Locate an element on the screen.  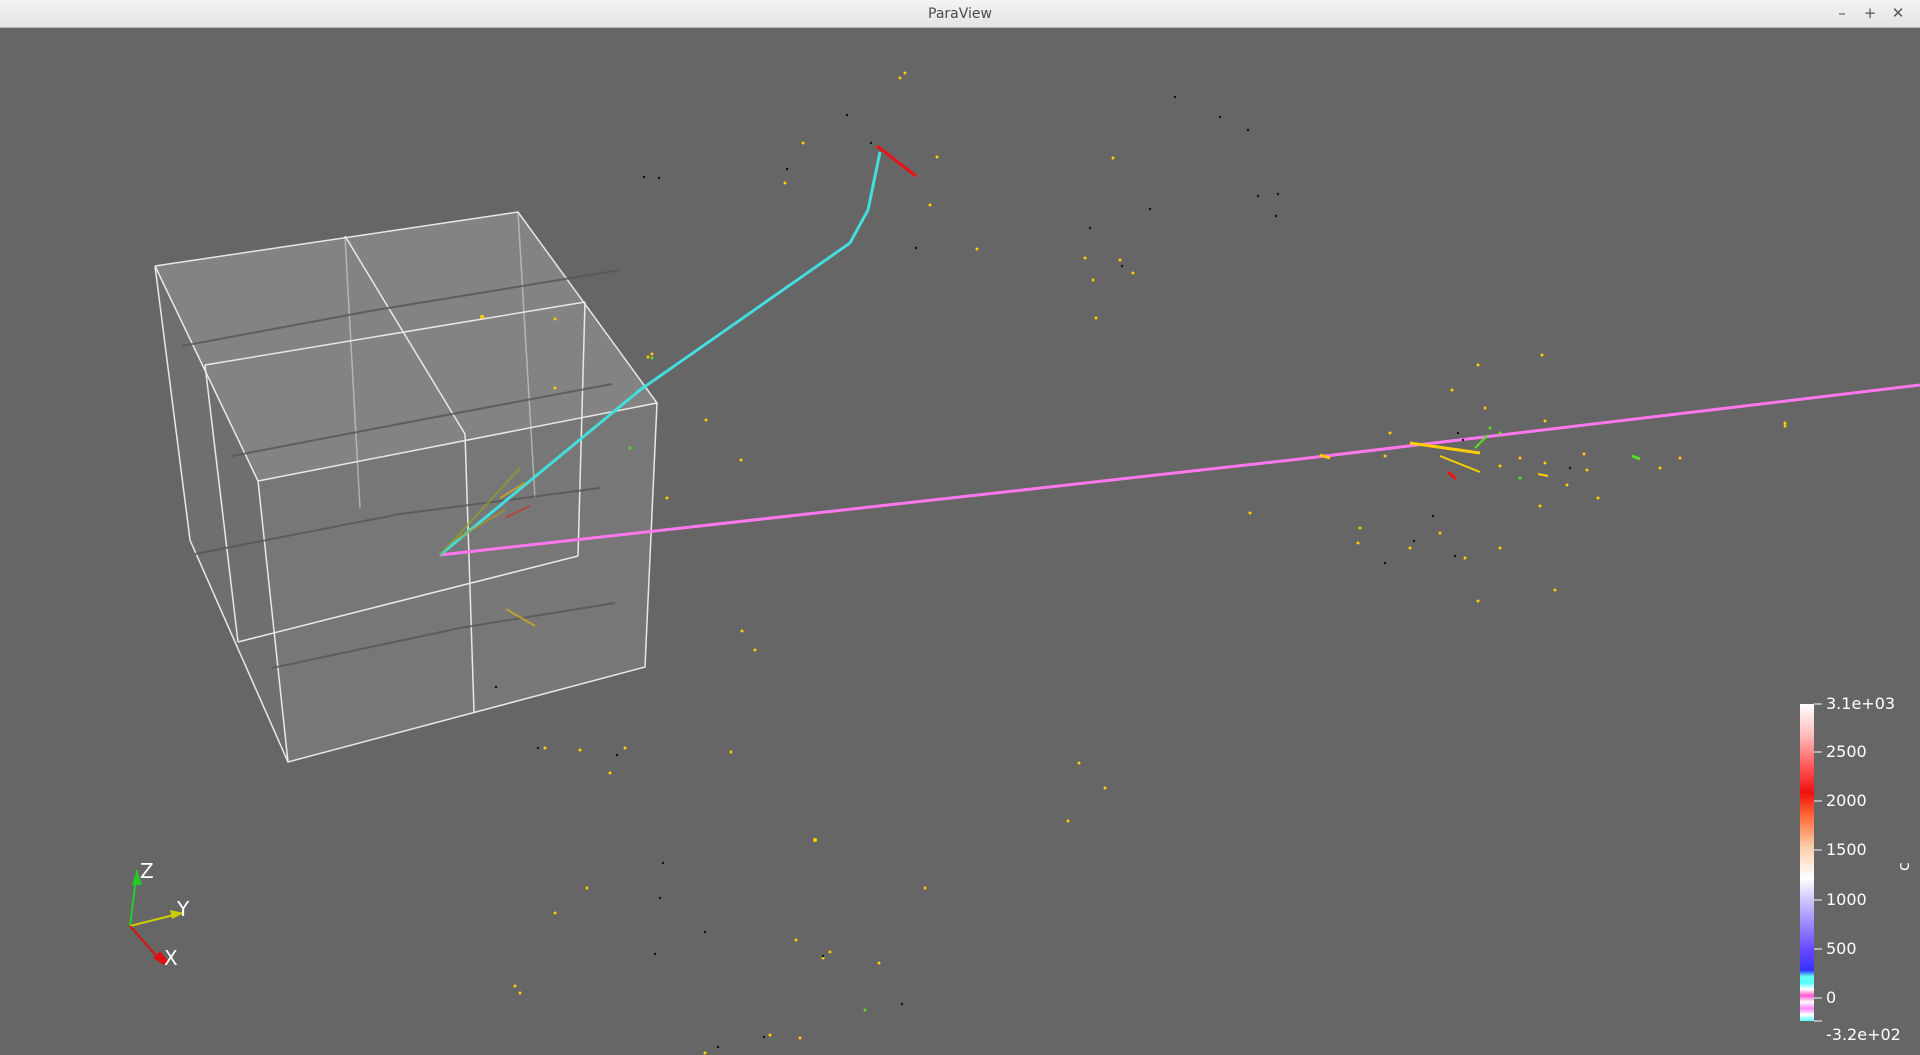
legend-tick-1000: 1000 is located at coordinates (1846, 899).